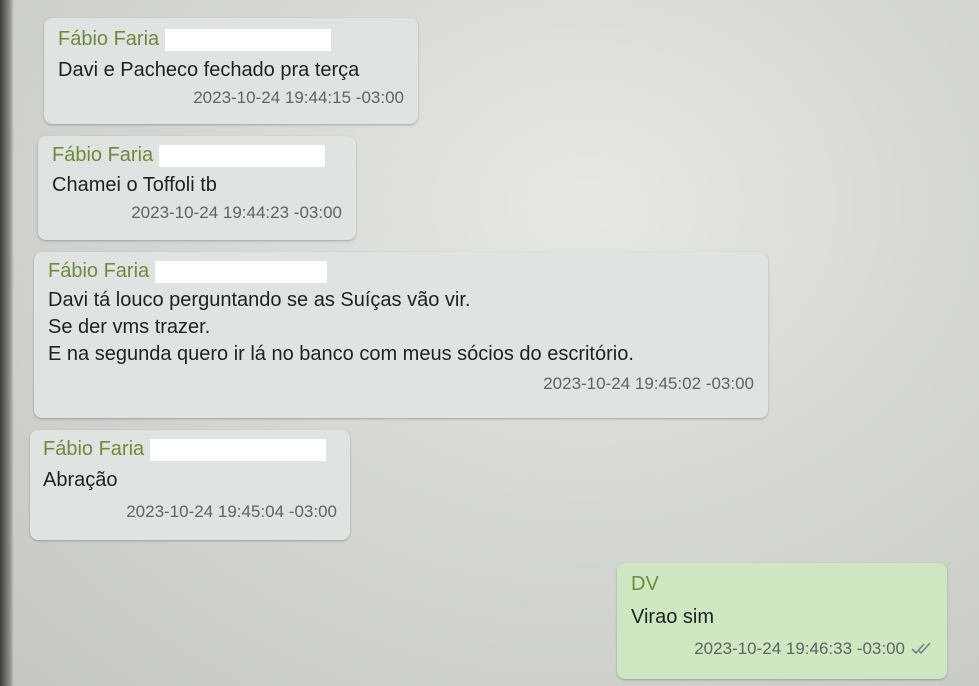 The image size is (979, 686). Describe the element at coordinates (298, 97) in the screenshot. I see `message-timestamp: 2023-10-24 19:44:15 -03:00` at that location.